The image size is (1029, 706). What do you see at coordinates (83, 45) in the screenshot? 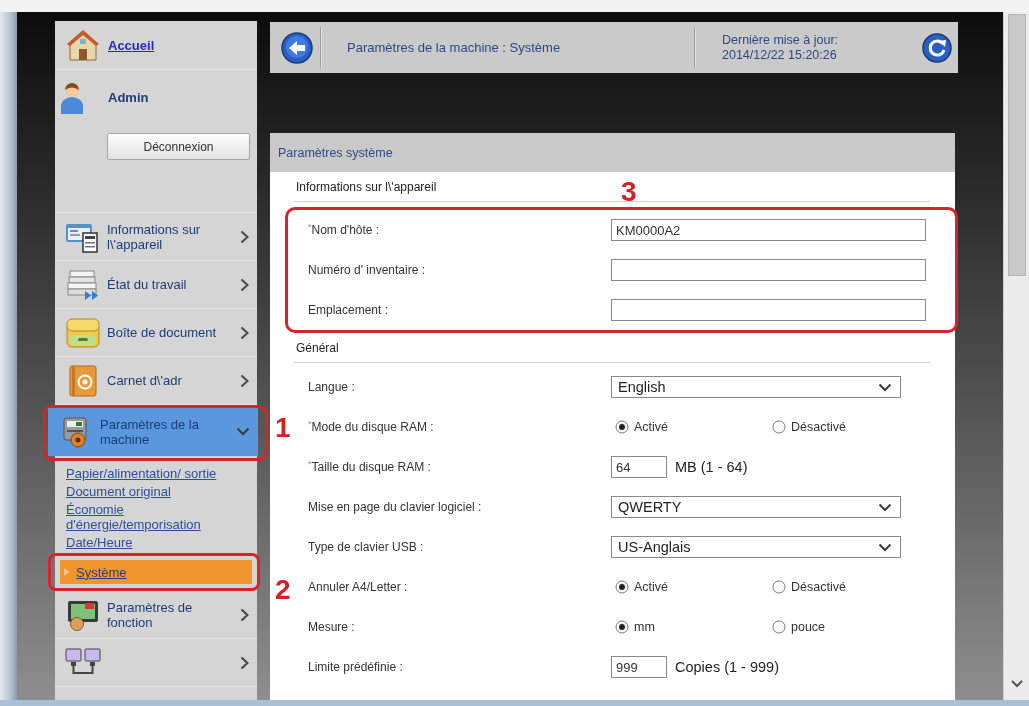
I see `house-icon` at bounding box center [83, 45].